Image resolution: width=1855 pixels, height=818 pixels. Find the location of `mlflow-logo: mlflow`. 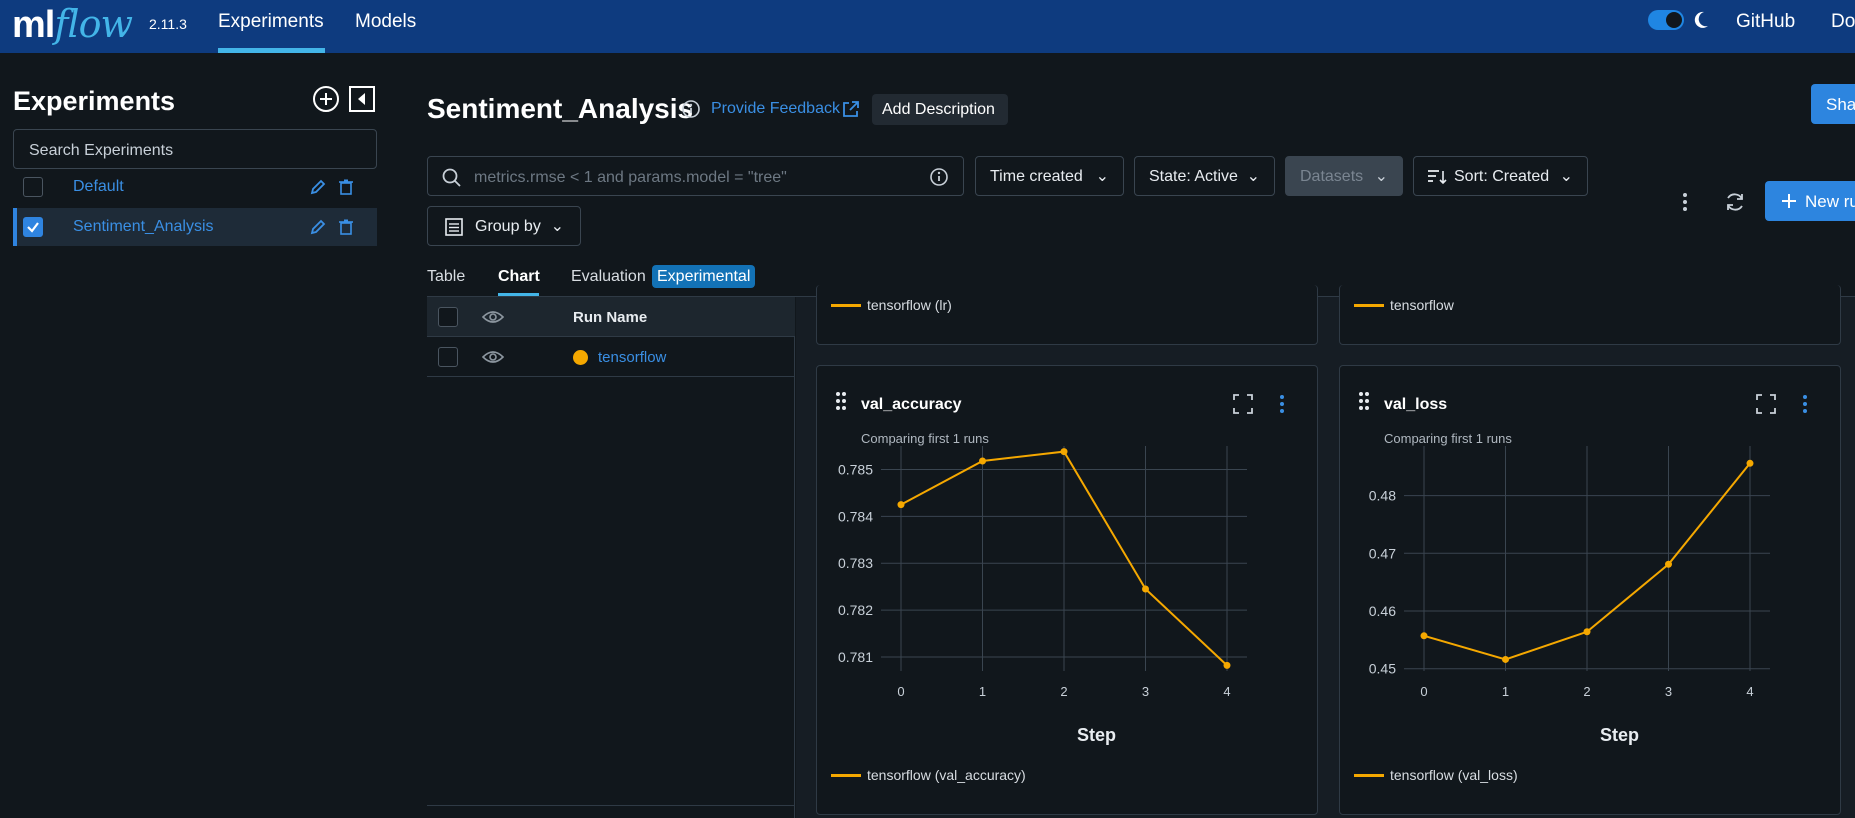

mlflow-logo: mlflow is located at coordinates (72, 24).